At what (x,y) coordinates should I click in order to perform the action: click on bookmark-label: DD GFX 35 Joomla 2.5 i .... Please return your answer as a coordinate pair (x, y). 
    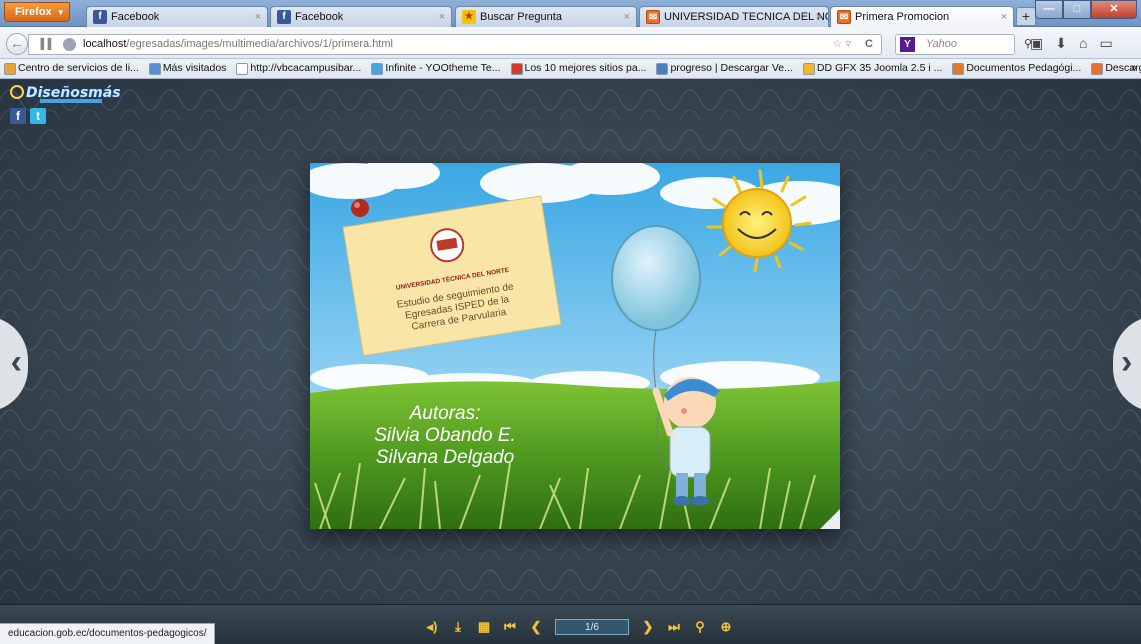
    Looking at the image, I should click on (879, 68).